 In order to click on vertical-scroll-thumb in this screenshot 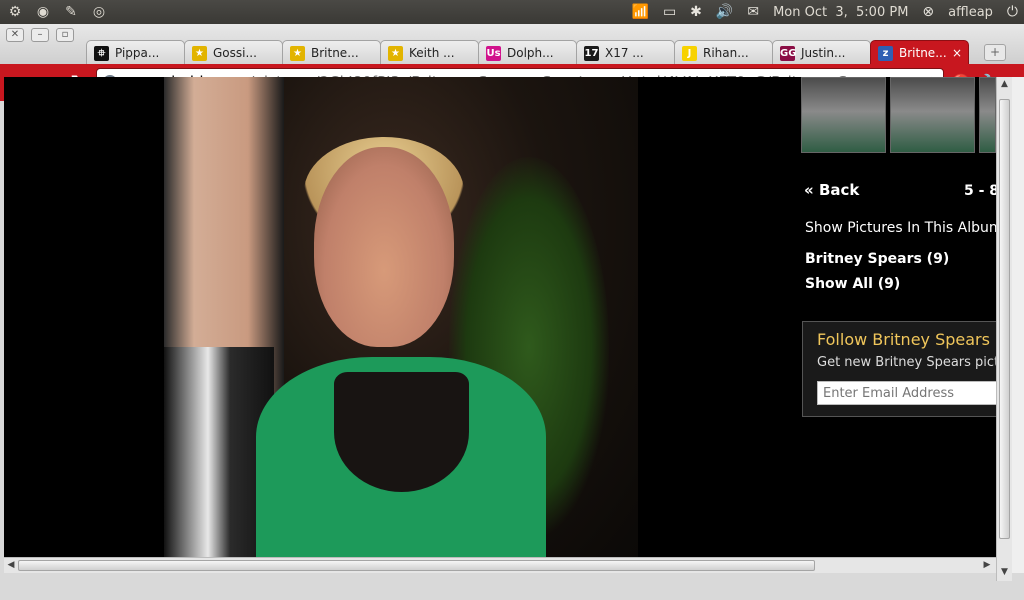, I will do `click(1004, 319)`.